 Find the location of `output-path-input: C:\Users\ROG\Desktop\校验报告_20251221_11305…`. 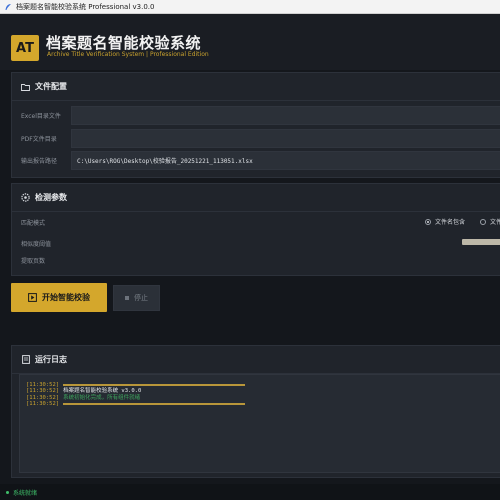

output-path-input: C:\Users\ROG\Desktop\校验报告_20251221_11305… is located at coordinates (285, 160).